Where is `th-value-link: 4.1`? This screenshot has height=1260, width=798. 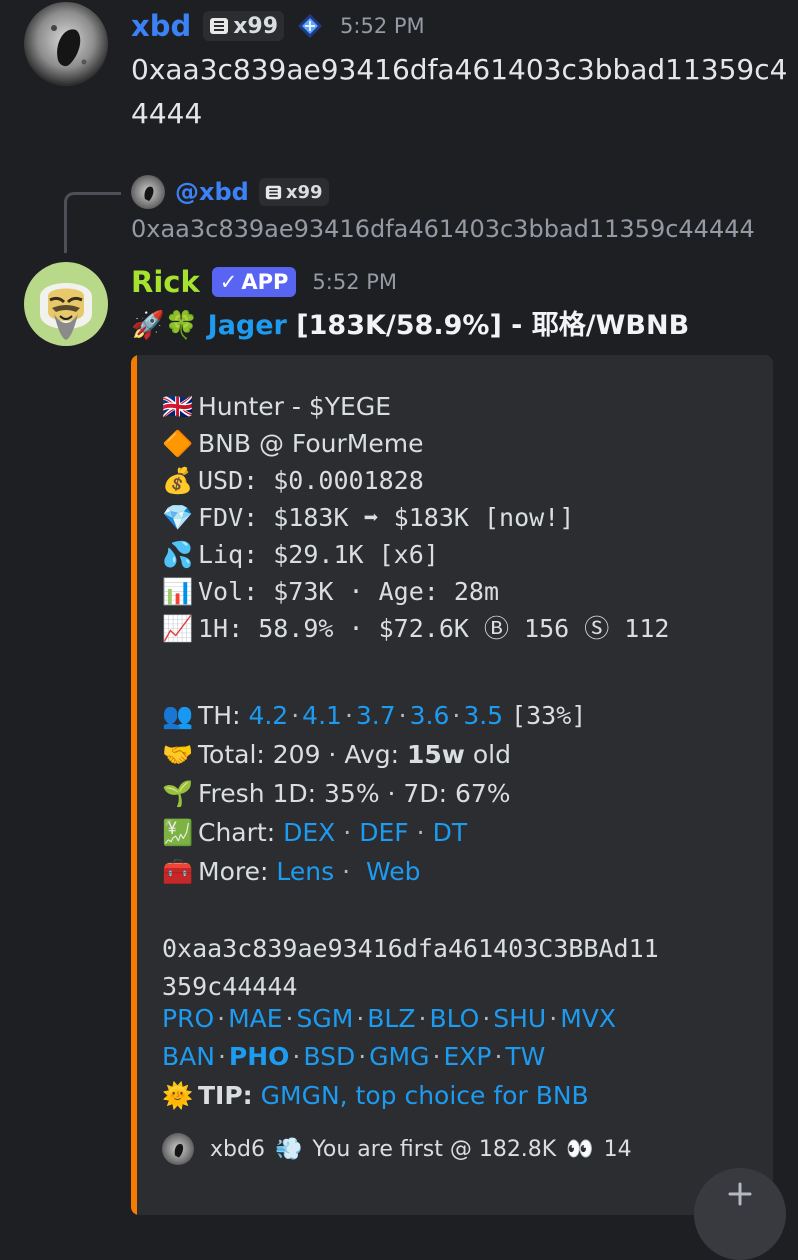
th-value-link: 4.1 is located at coordinates (322, 715).